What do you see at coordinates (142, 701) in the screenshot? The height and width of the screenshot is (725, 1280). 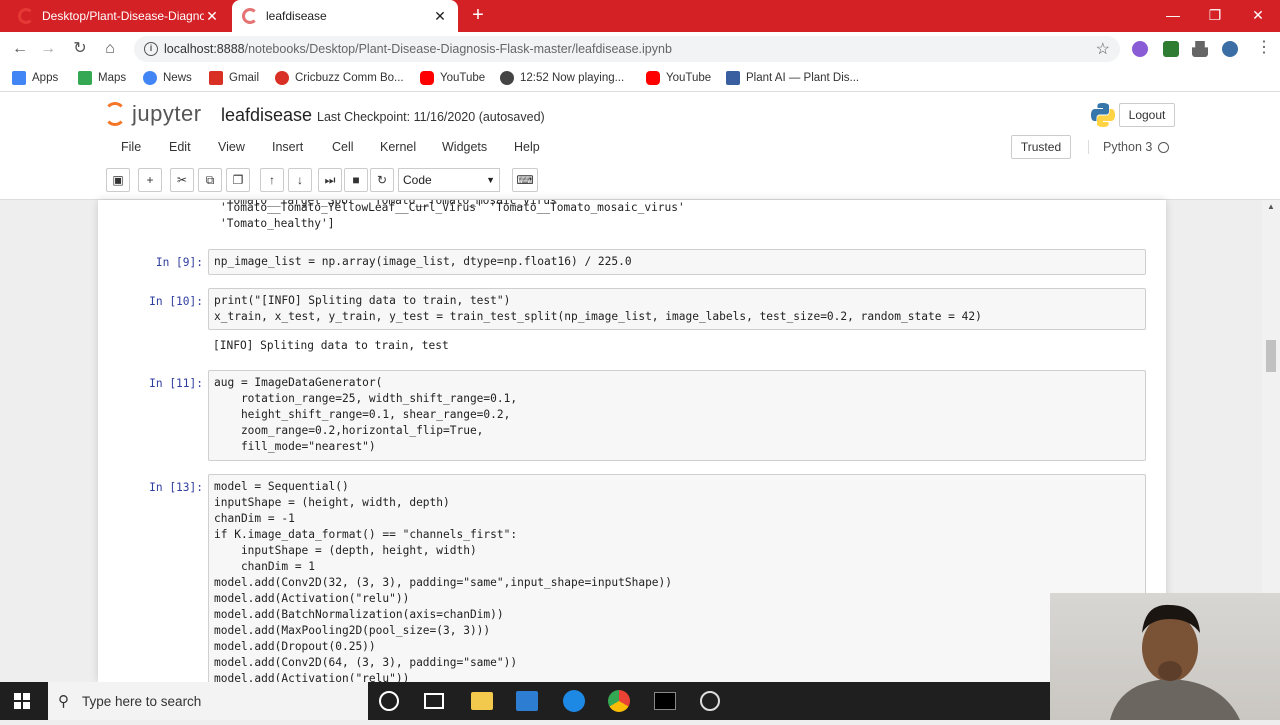 I see `search-placeholder: Type here to search` at bounding box center [142, 701].